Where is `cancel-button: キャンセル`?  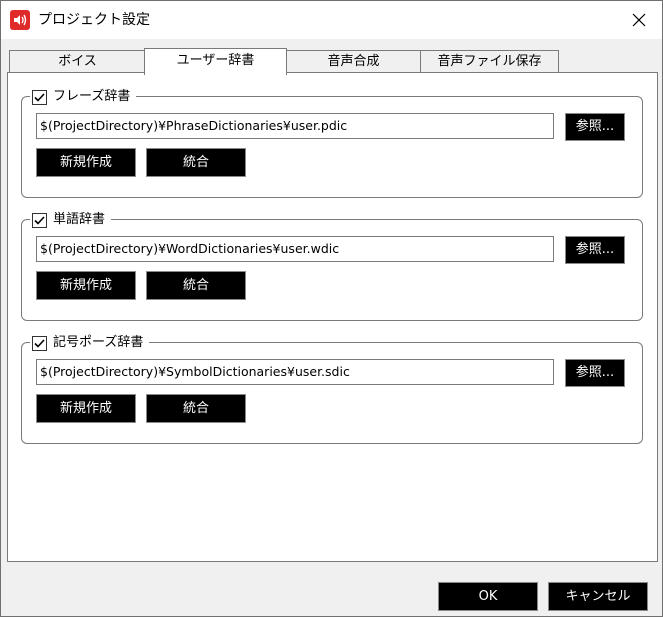
cancel-button: キャンセル is located at coordinates (598, 596).